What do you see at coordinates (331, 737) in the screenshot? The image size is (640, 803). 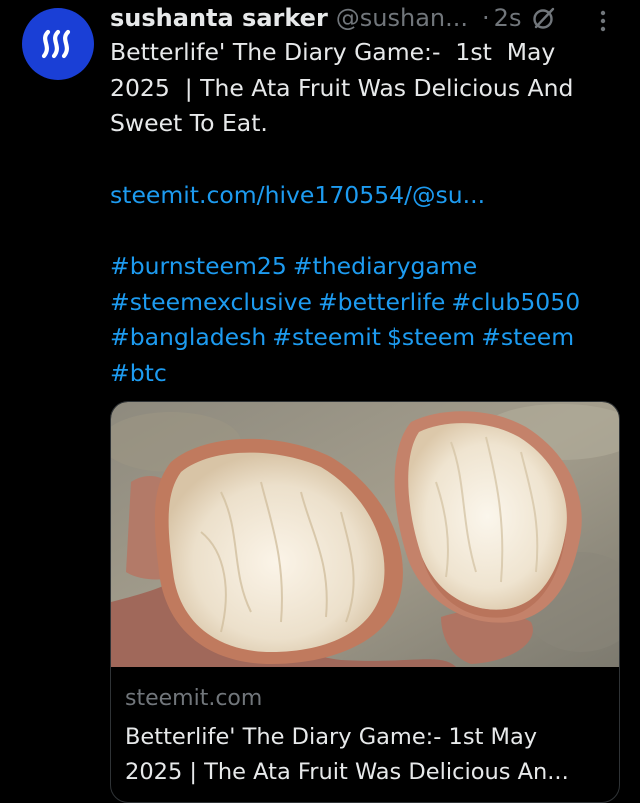 I see `card-title-line: Betterlife' The Diary Game:- 1st May` at bounding box center [331, 737].